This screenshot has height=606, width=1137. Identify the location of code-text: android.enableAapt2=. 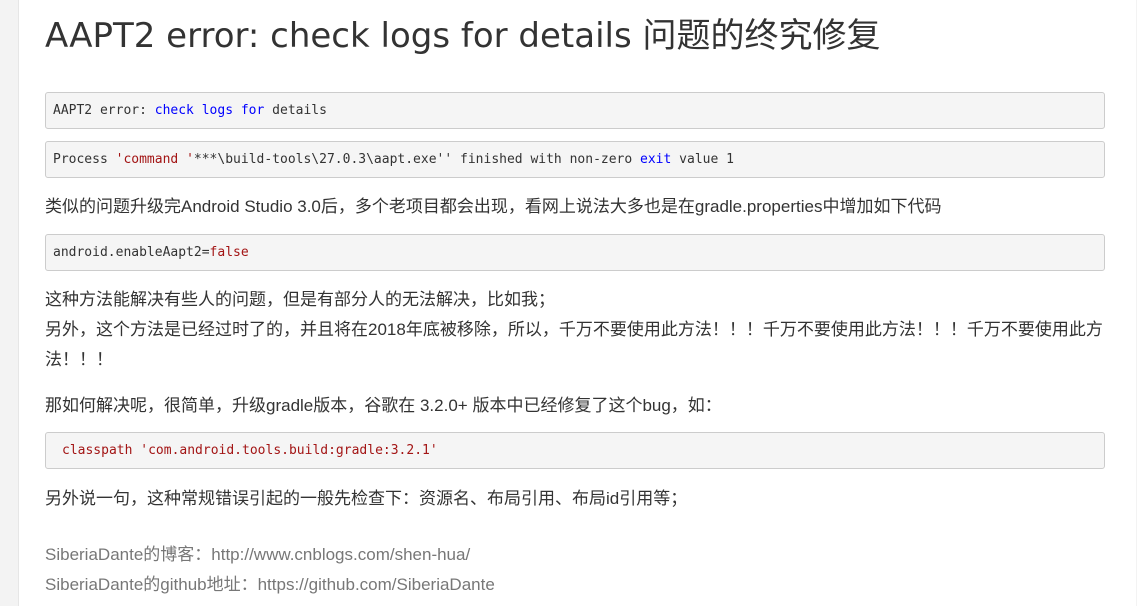
(131, 252).